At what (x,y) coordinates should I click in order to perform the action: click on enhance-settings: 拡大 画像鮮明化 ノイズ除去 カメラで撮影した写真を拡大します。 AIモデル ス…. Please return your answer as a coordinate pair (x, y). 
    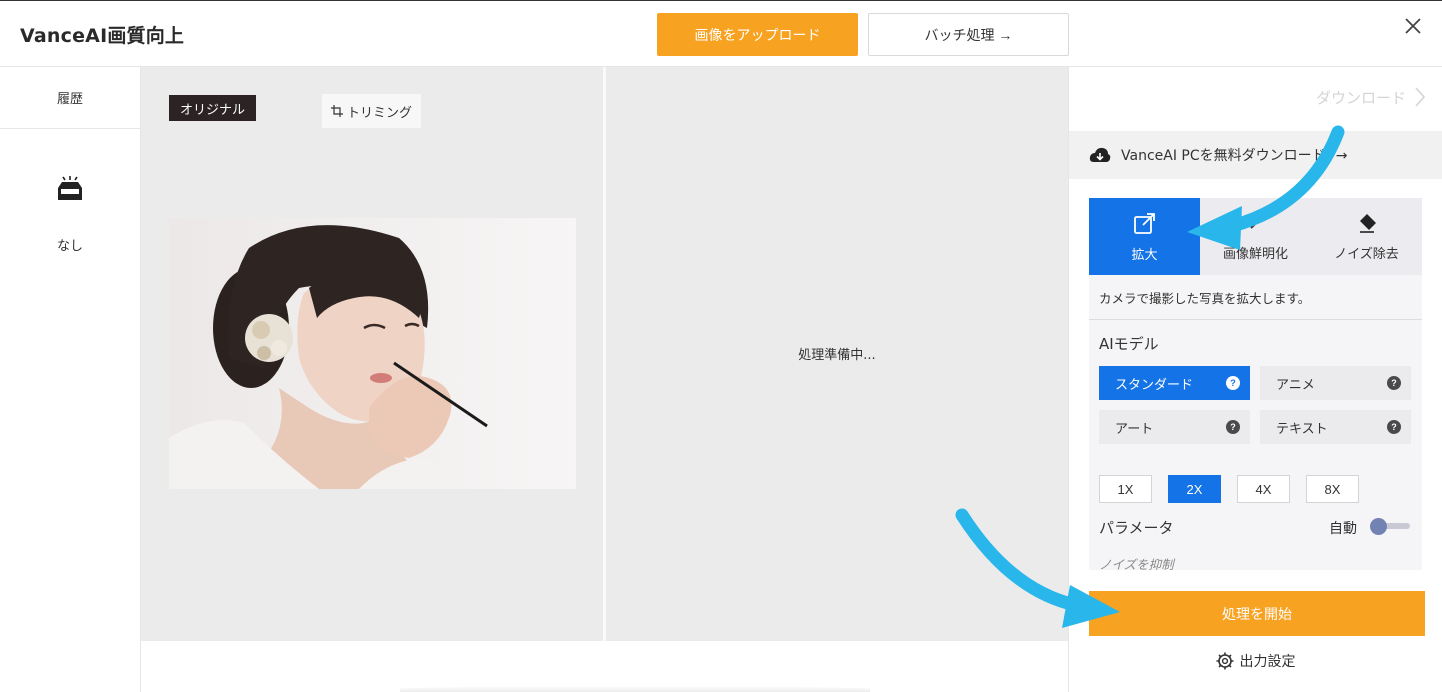
    Looking at the image, I should click on (1255, 385).